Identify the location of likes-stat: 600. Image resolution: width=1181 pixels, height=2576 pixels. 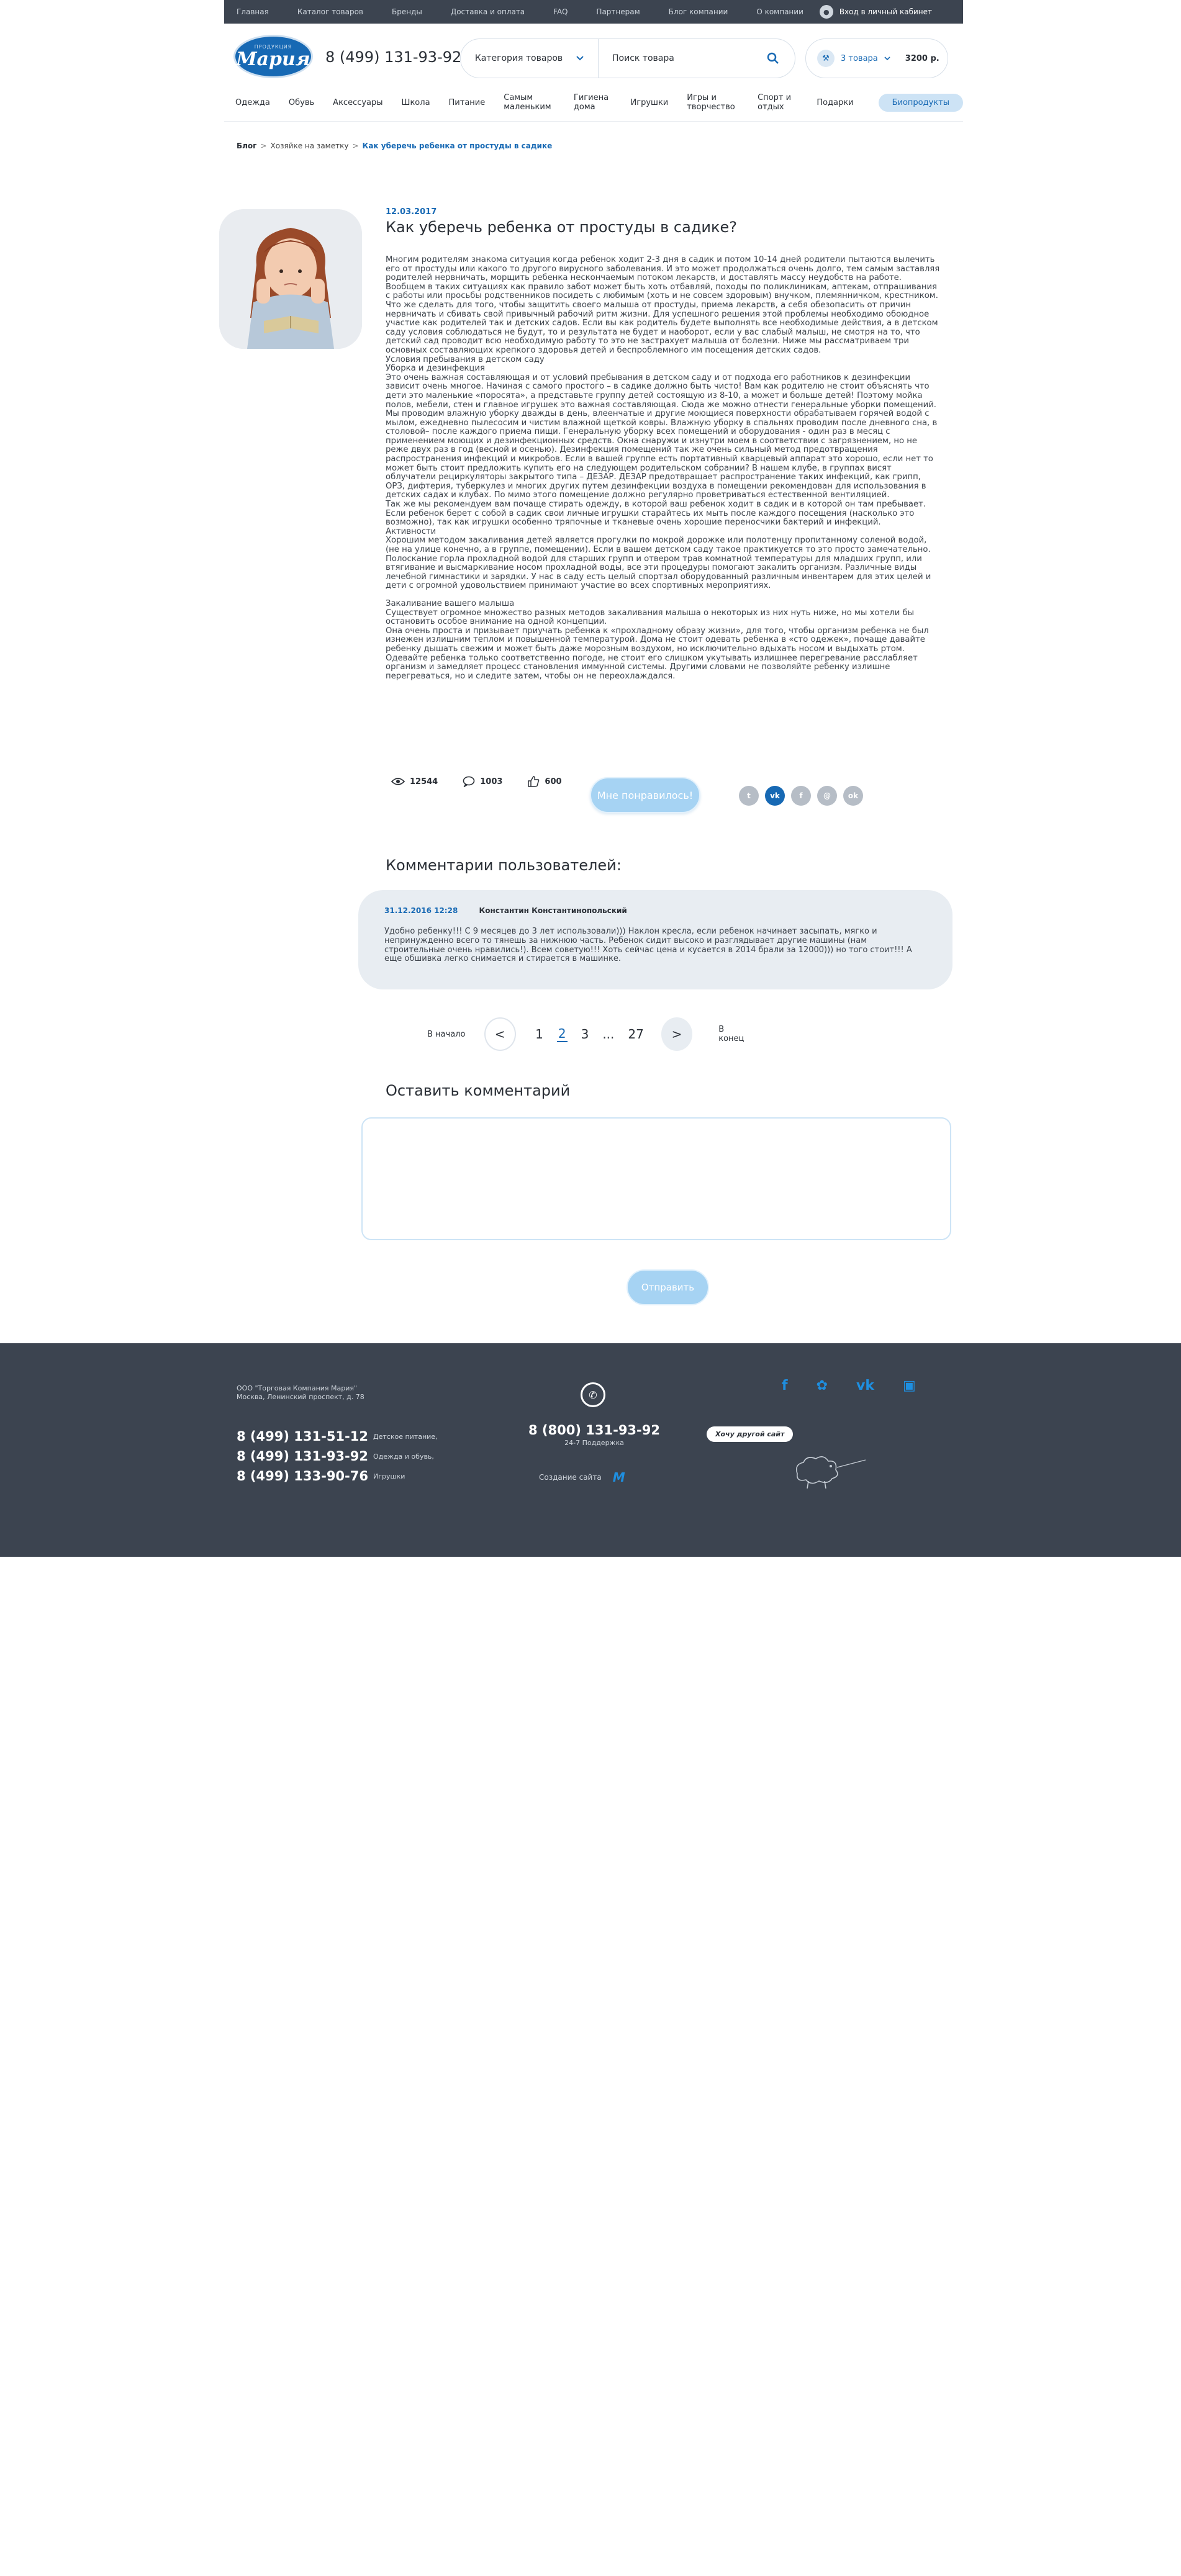
(544, 781).